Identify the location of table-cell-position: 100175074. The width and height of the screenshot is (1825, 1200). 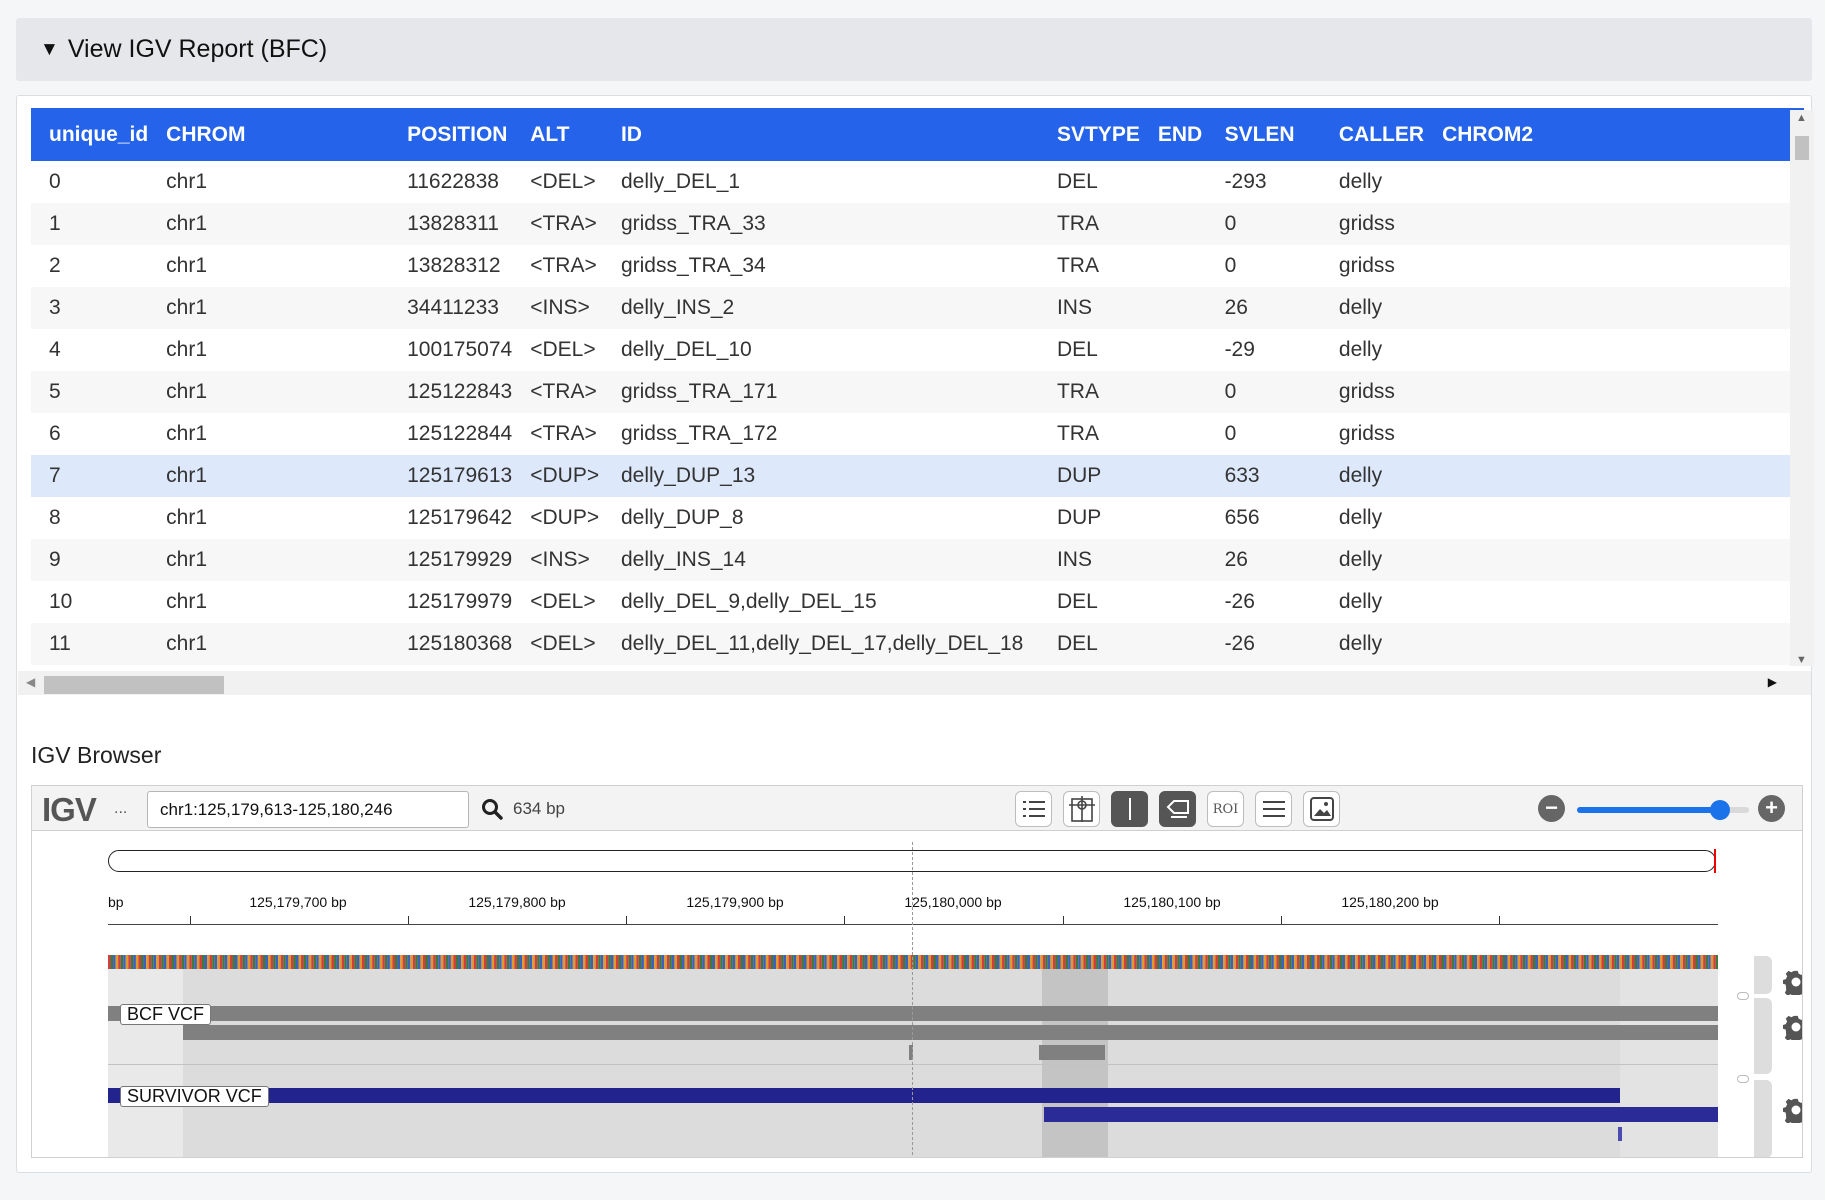
(460, 349).